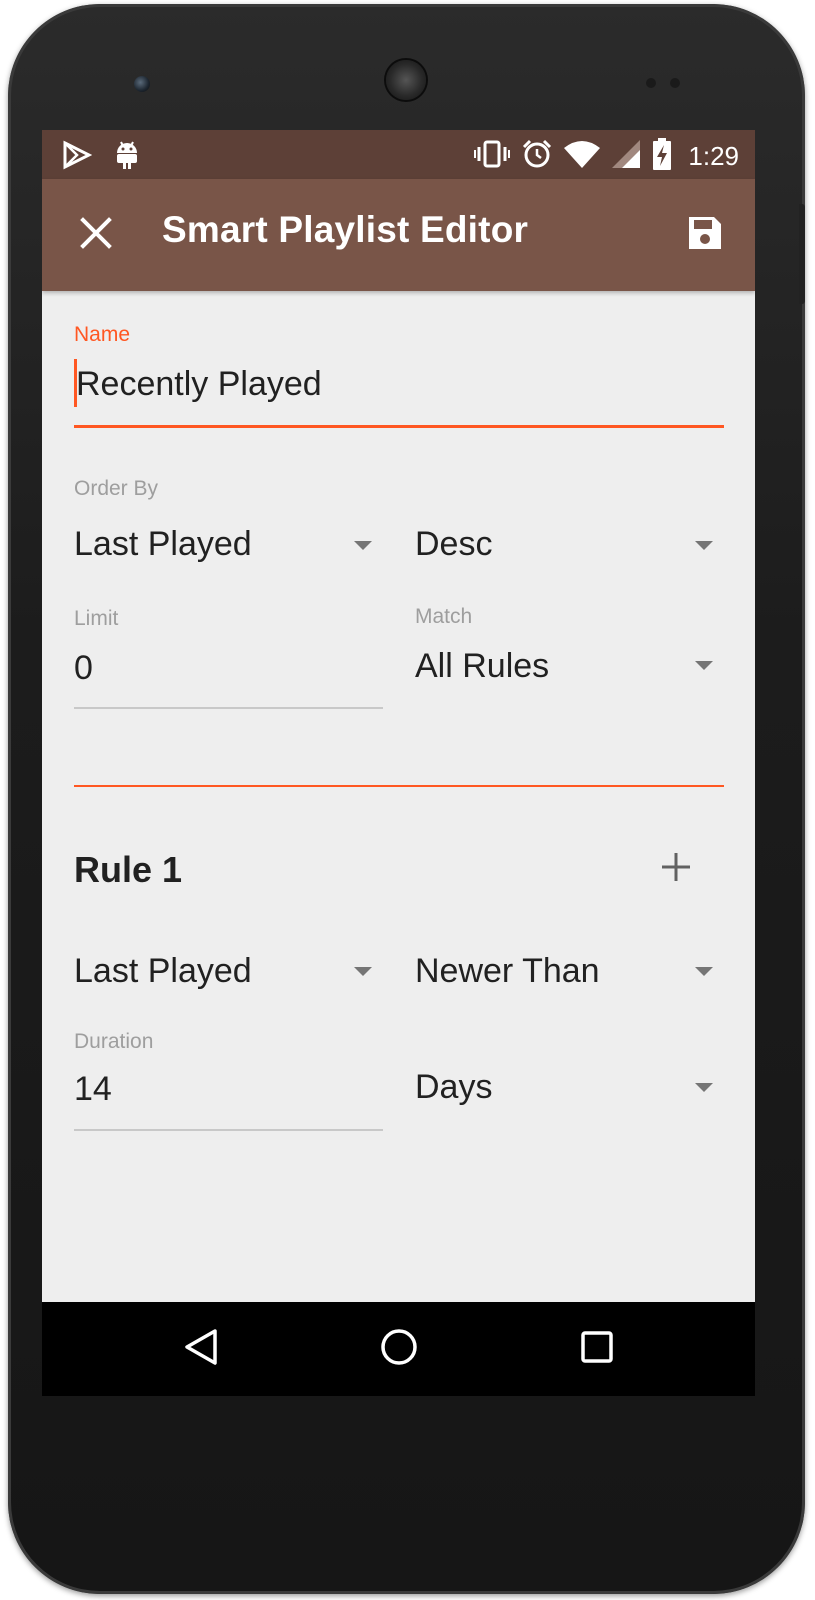 The image size is (815, 1600). I want to click on save-button, so click(705, 235).